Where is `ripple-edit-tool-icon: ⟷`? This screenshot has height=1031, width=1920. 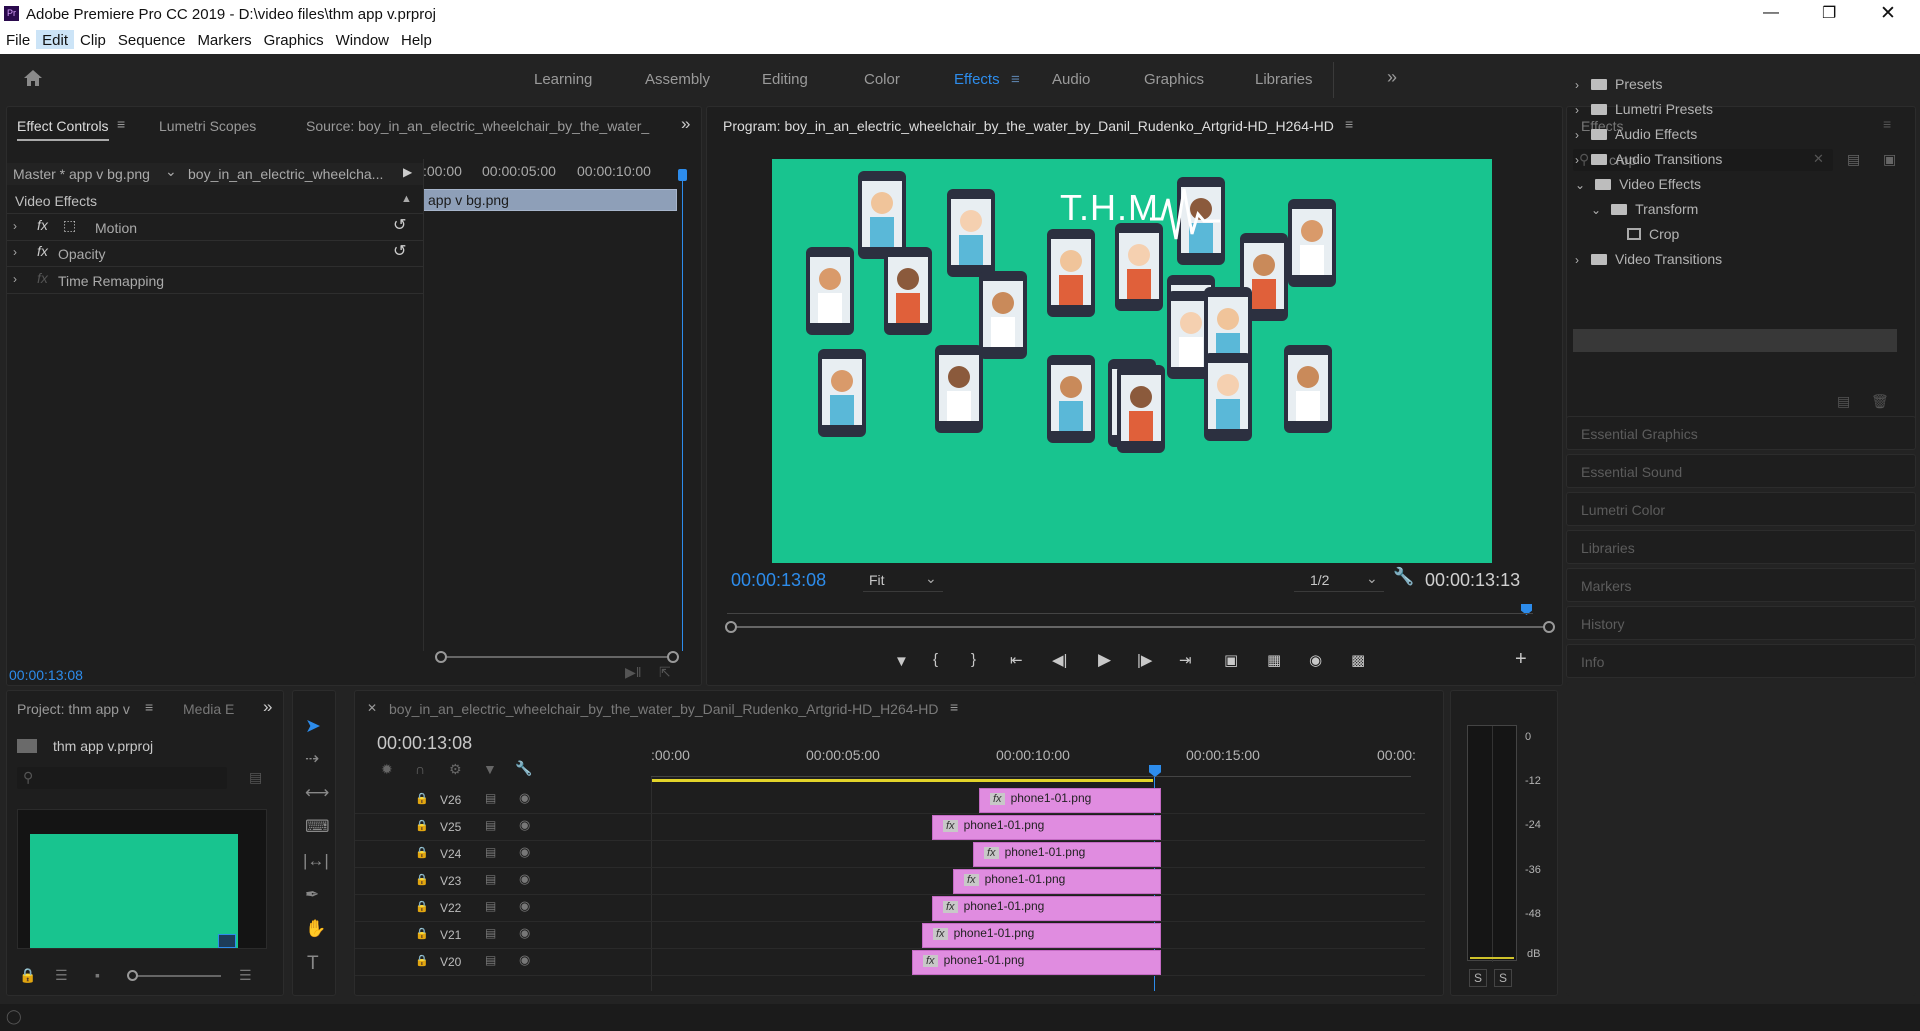 ripple-edit-tool-icon: ⟷ is located at coordinates (317, 793).